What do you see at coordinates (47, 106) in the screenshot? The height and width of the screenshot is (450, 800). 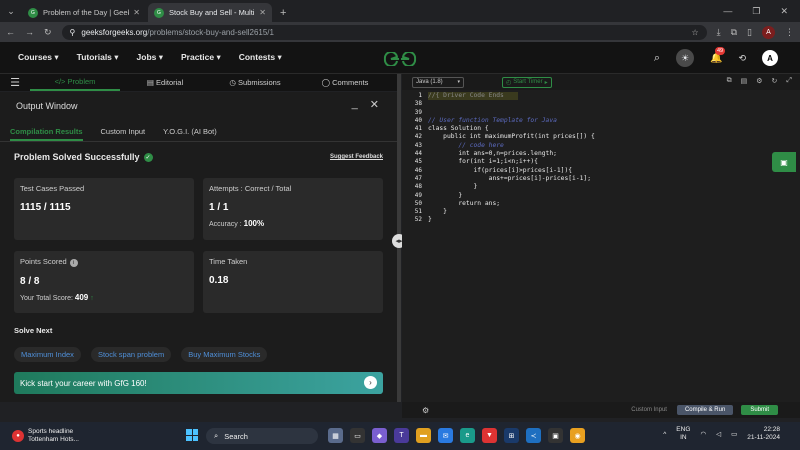 I see `output-window-title: Output Window` at bounding box center [47, 106].